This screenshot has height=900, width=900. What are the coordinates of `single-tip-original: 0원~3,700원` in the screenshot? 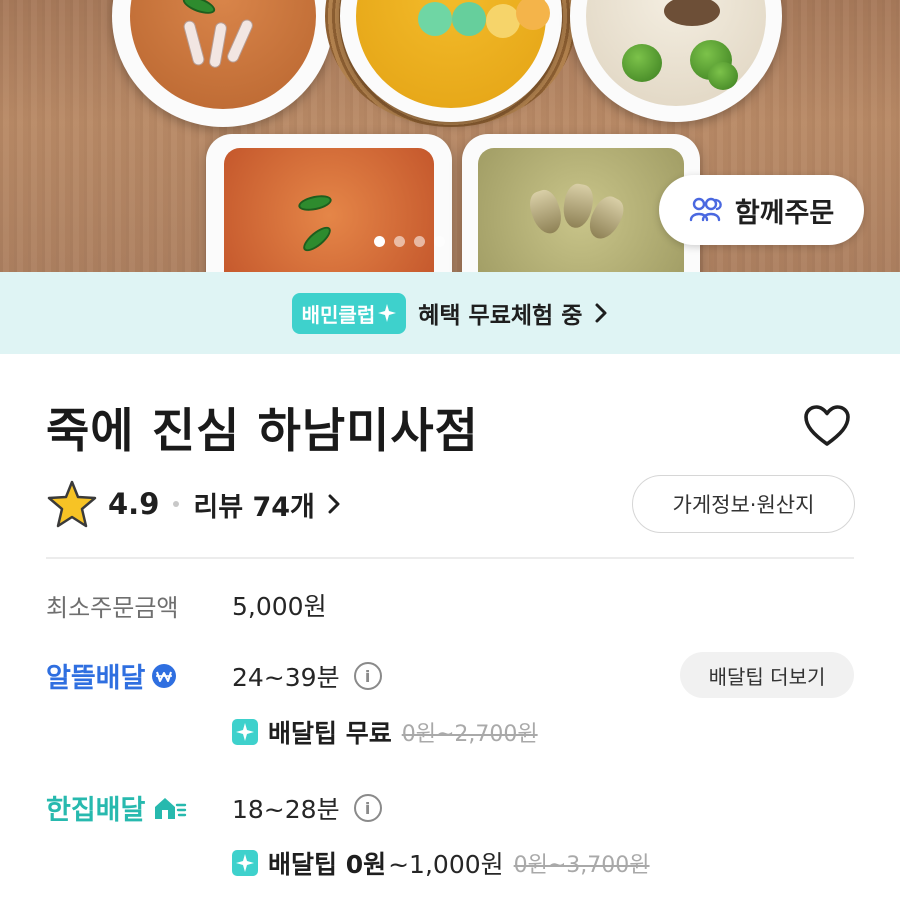 It's located at (581, 865).